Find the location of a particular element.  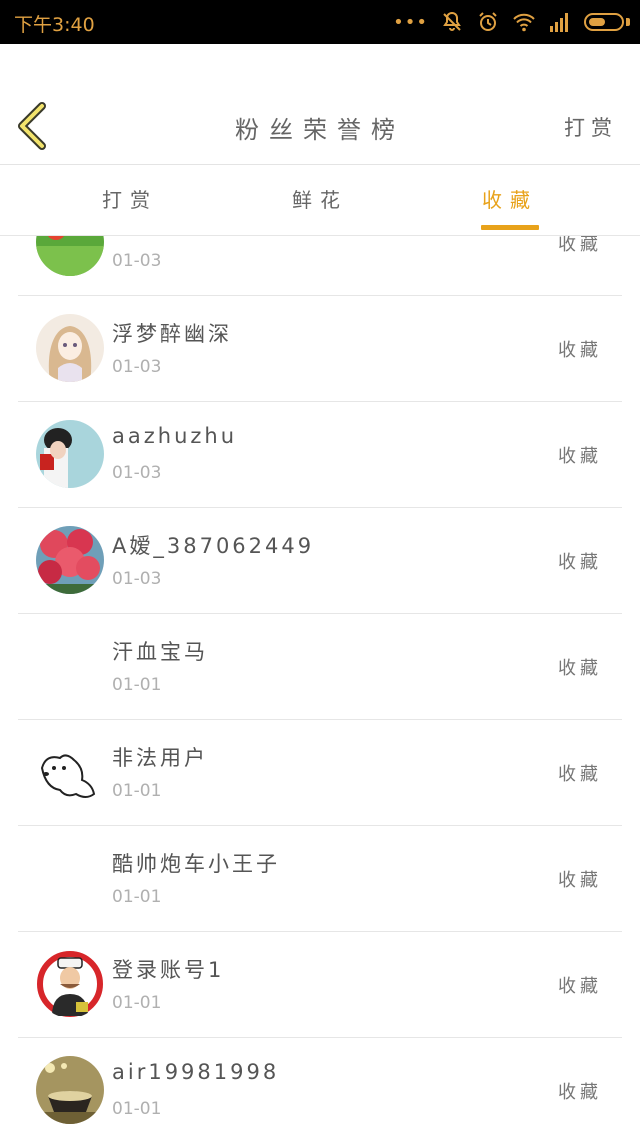

username: A嫒_387062449 is located at coordinates (213, 546).